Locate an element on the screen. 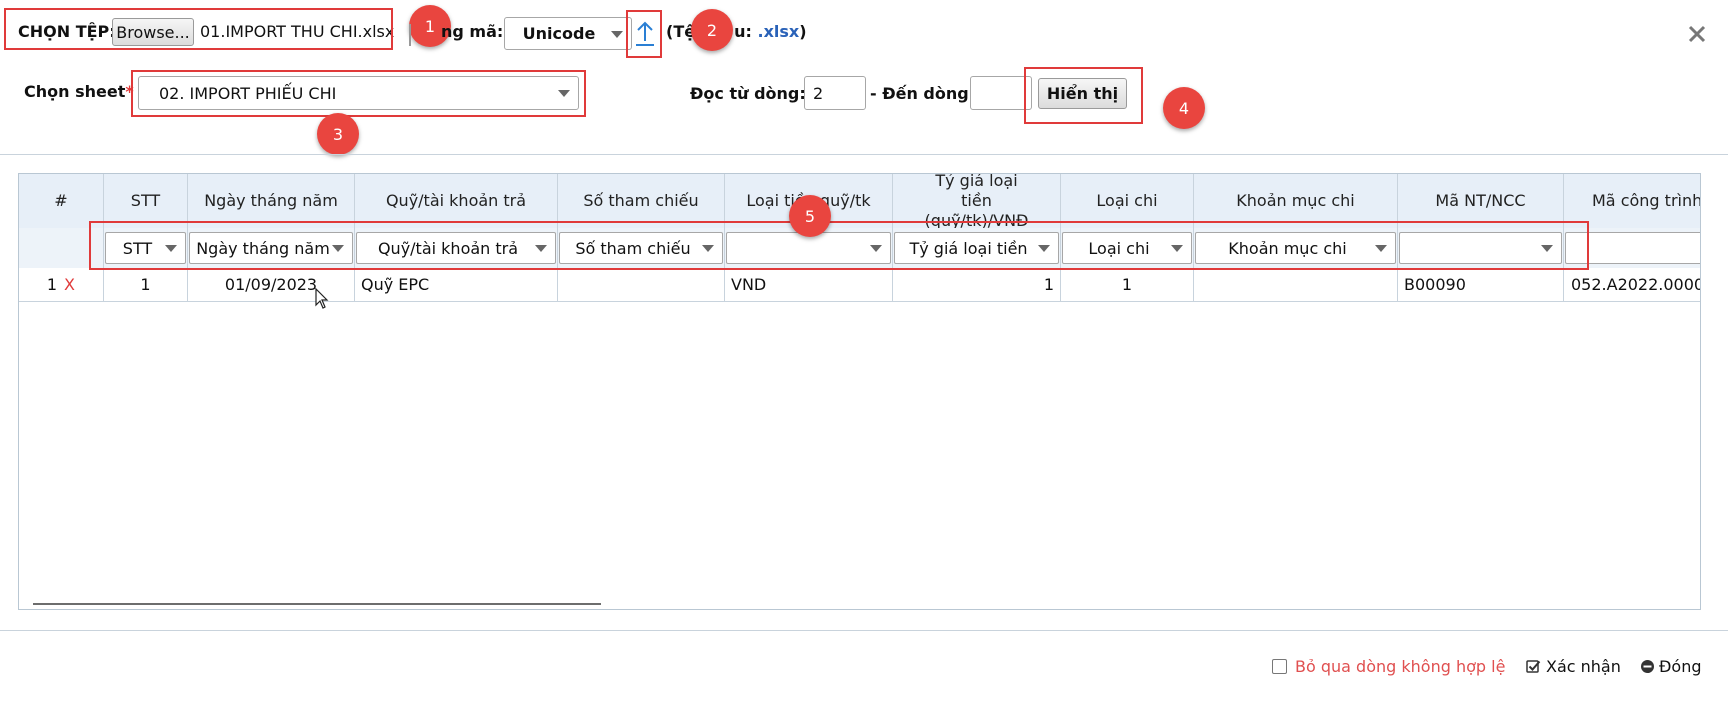 The width and height of the screenshot is (1728, 704). filter-cell-project is located at coordinates (1632, 248).